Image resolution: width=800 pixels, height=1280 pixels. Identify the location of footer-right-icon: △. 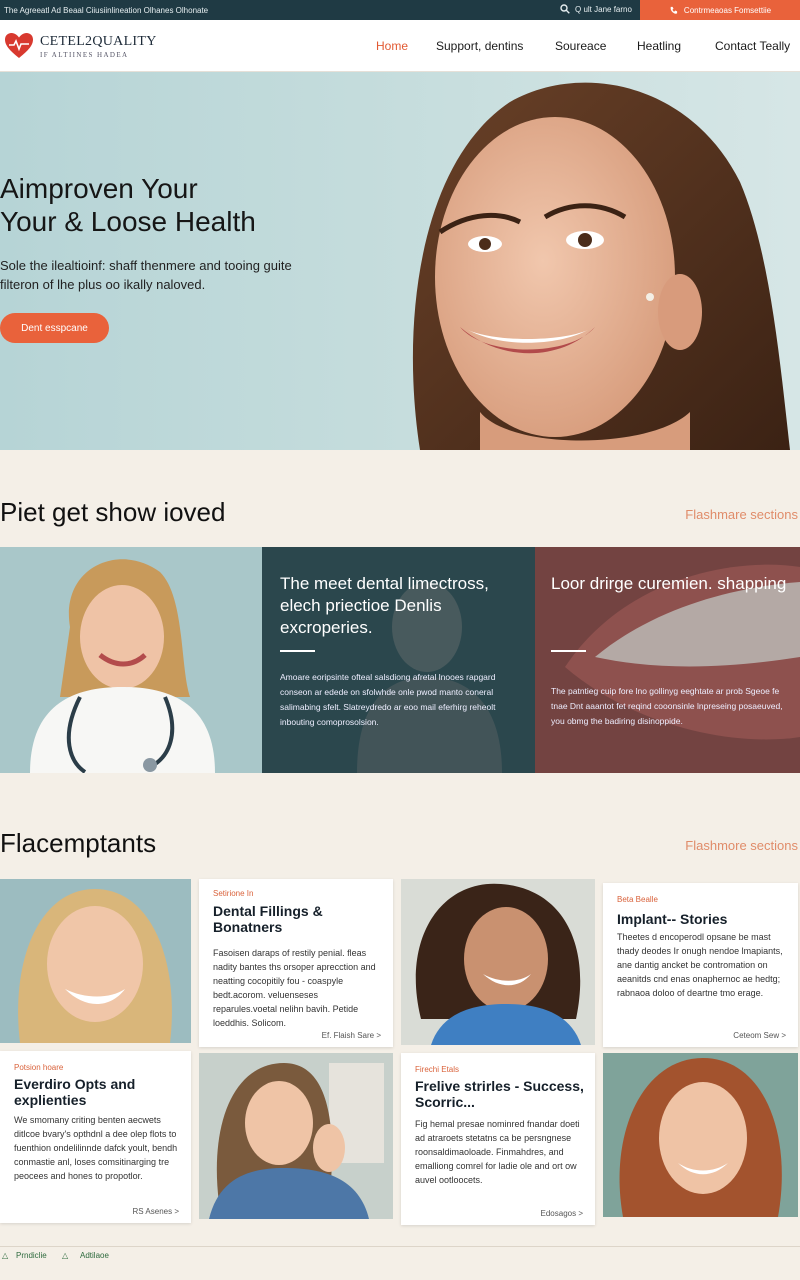
(65, 1255).